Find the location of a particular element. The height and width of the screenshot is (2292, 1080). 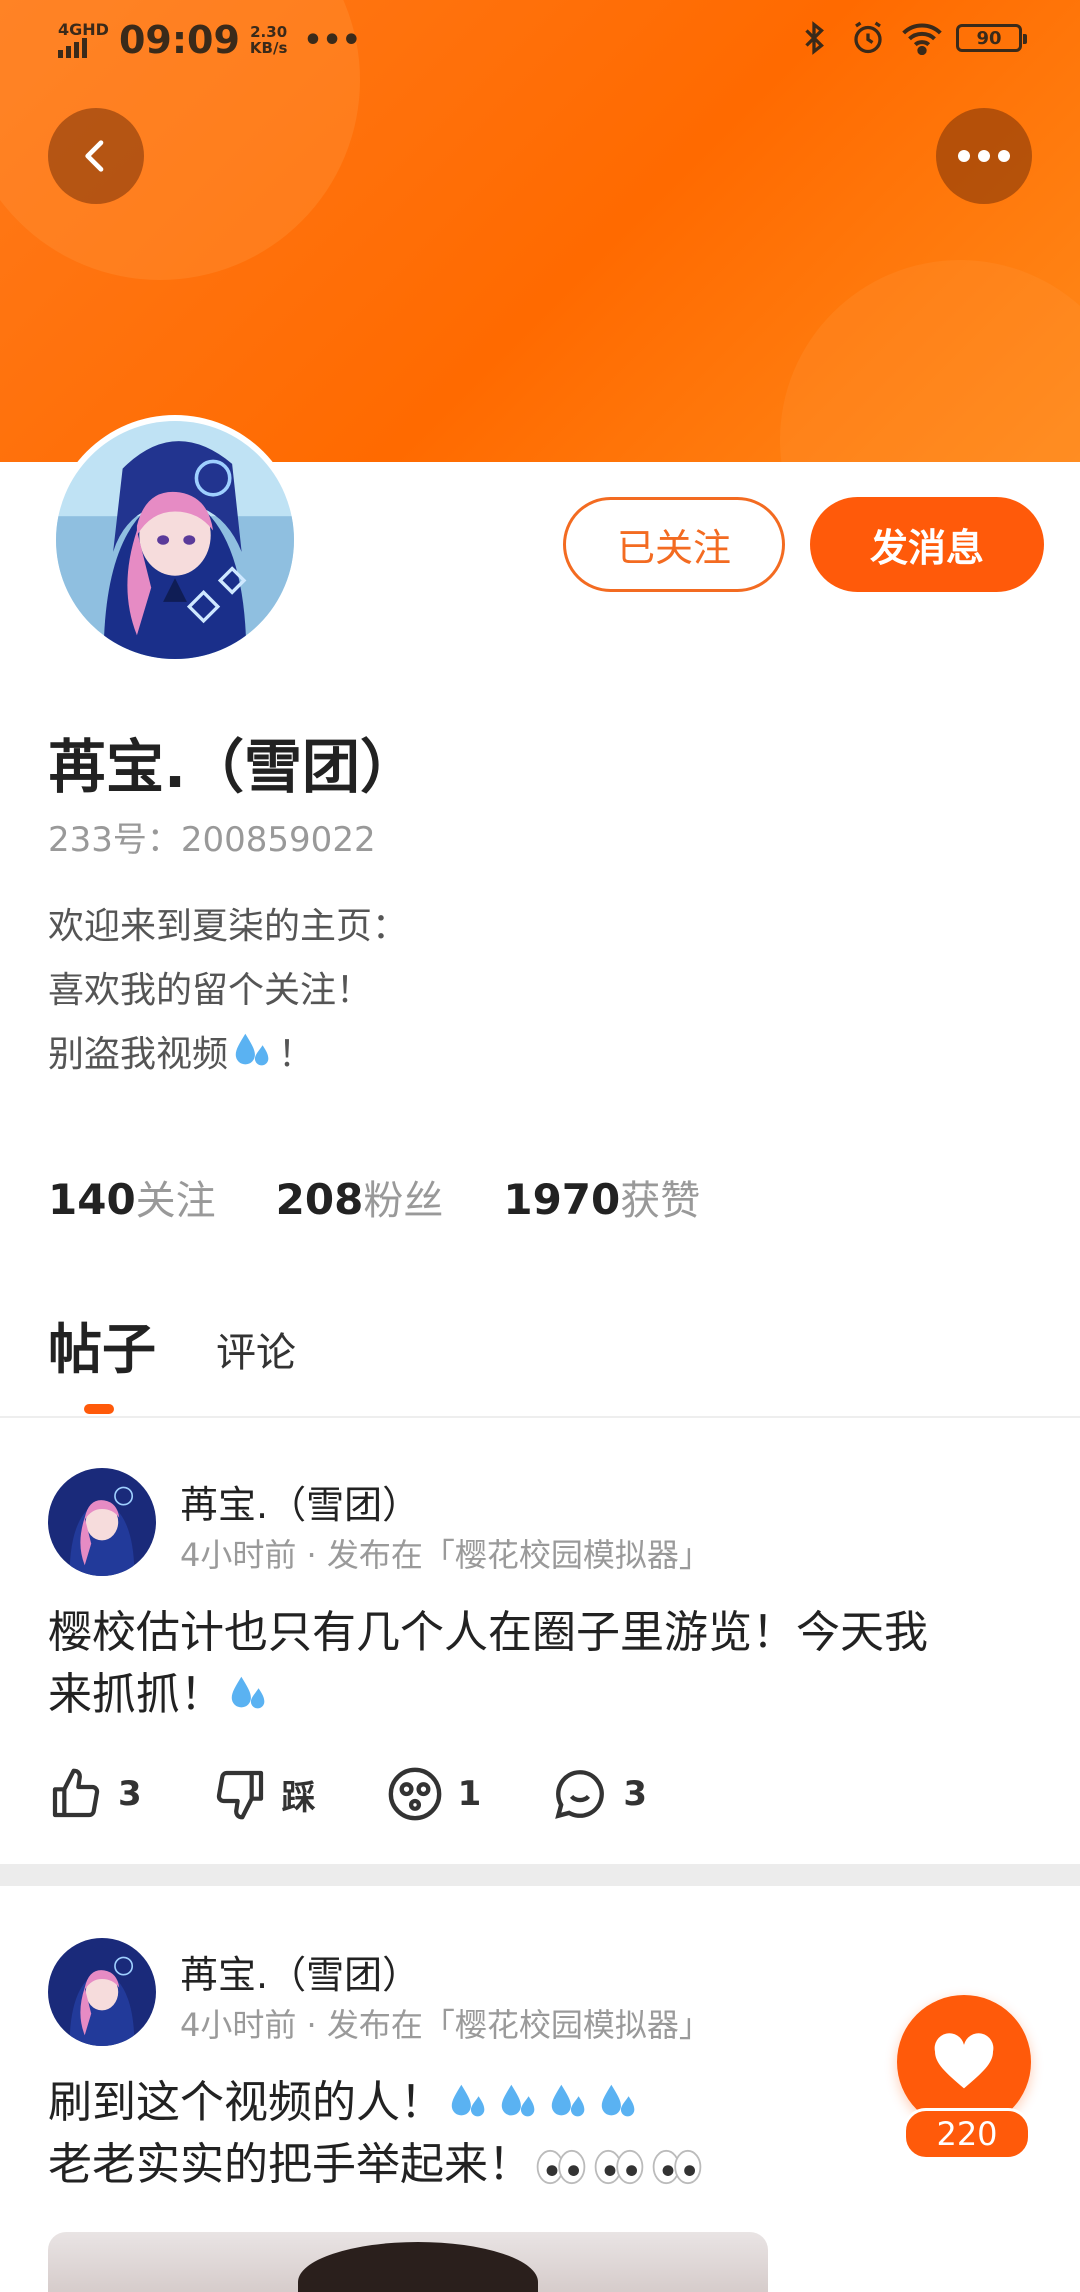

emoji-reaction-button: 1 is located at coordinates (433, 1794).